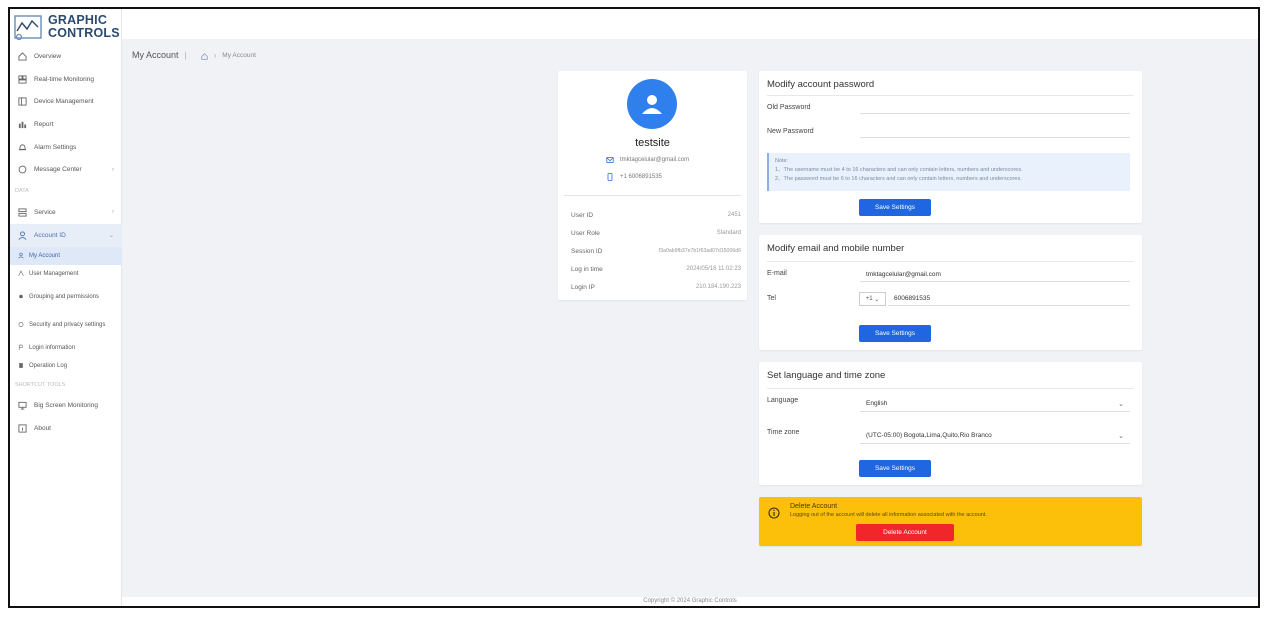 The height and width of the screenshot is (617, 1273). Describe the element at coordinates (1009, 299) in the screenshot. I see `tel-field: 6006891535` at that location.